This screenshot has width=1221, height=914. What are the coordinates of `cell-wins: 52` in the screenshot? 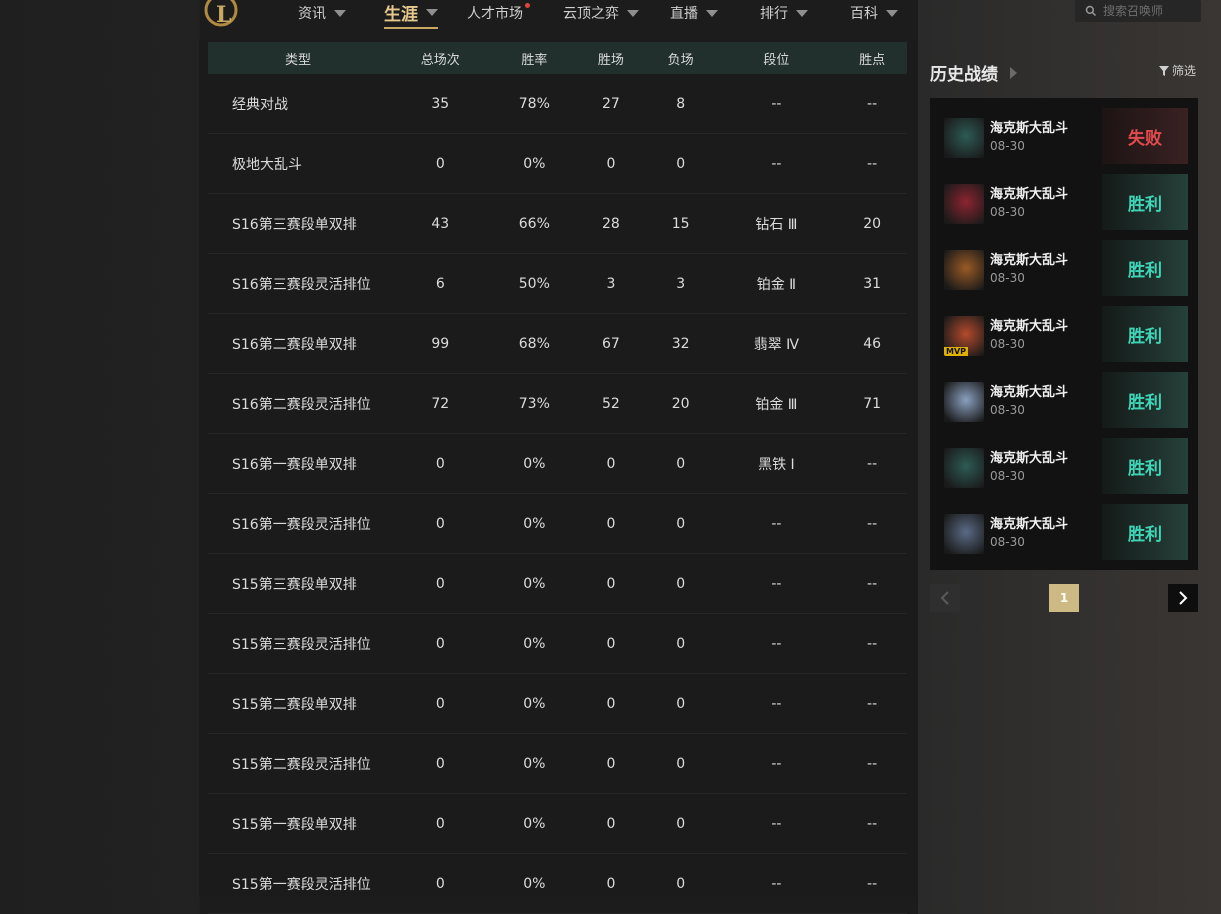 It's located at (611, 403).